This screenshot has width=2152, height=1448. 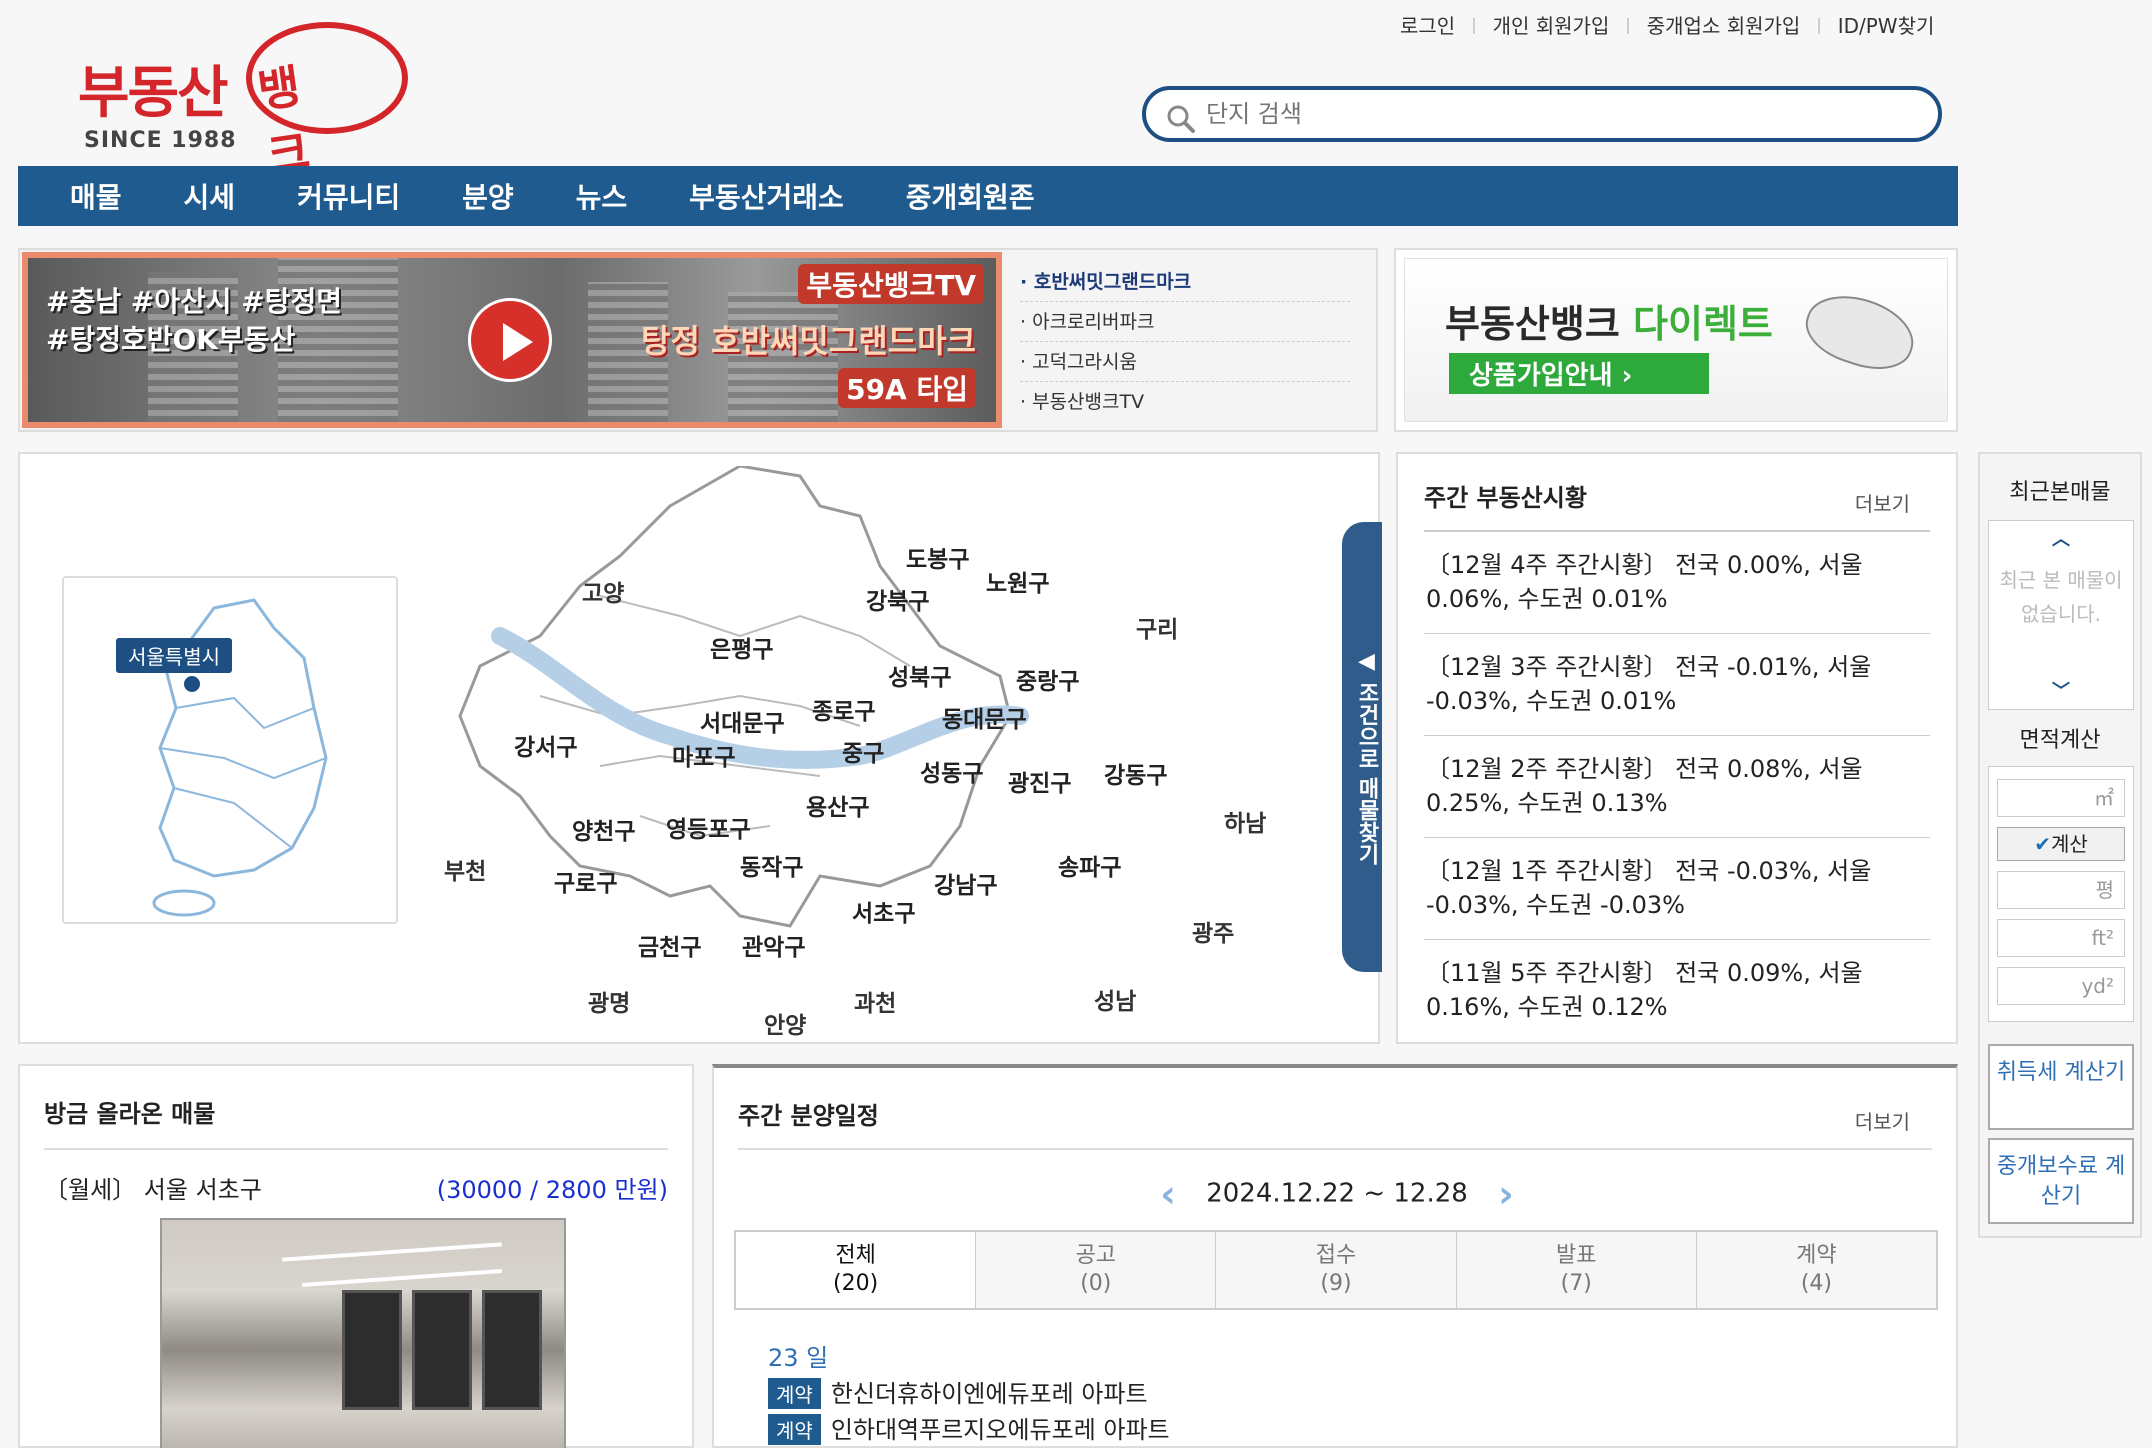 I want to click on new-listings-title: 방금 올라온 매물, so click(x=130, y=1114).